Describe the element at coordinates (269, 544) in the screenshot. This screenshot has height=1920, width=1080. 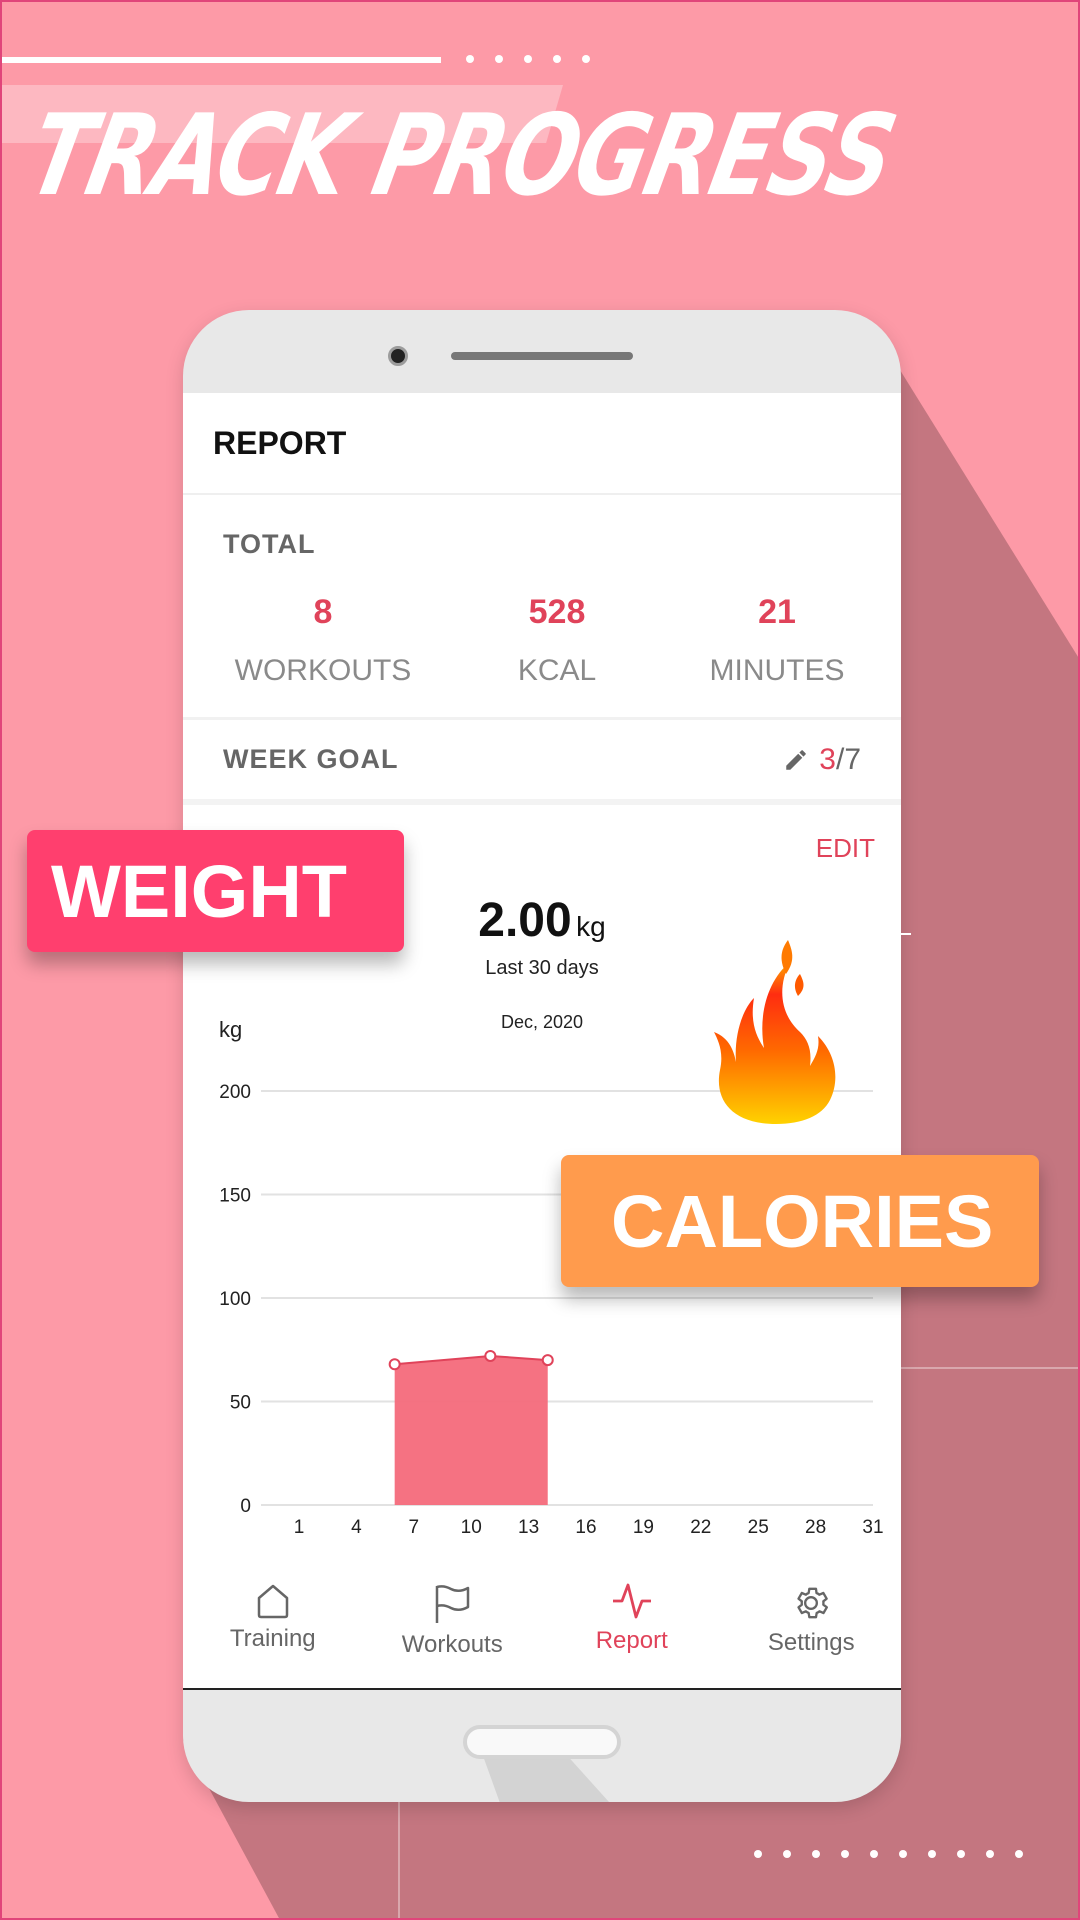
I see `total-label: TOTAL` at that location.